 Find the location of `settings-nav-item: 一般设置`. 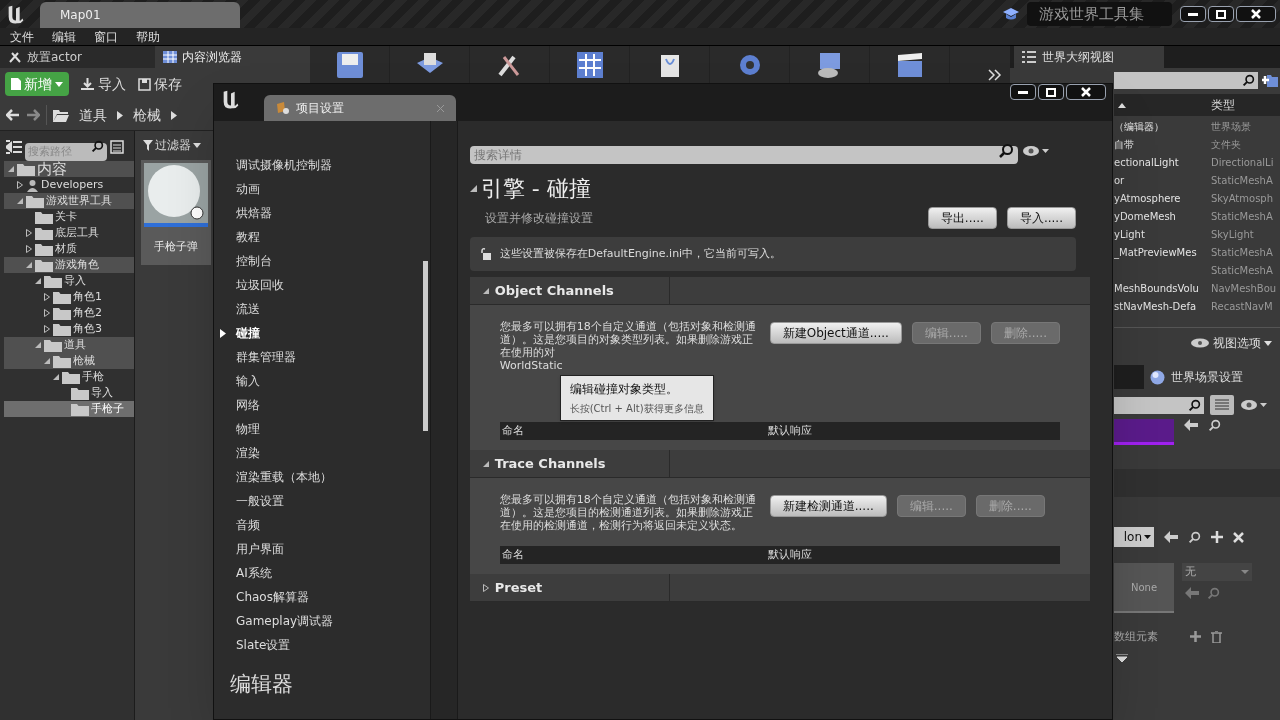

settings-nav-item: 一般设置 is located at coordinates (321, 501).